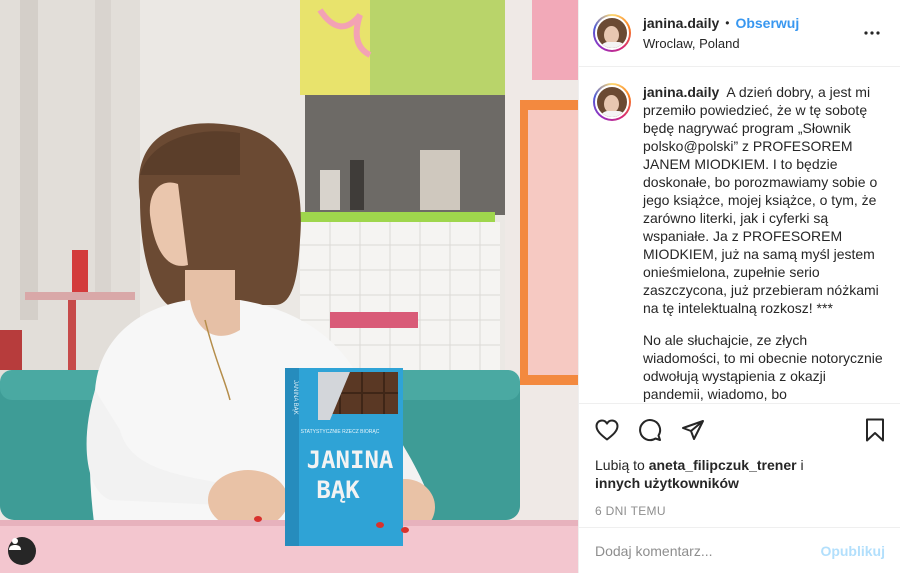 The height and width of the screenshot is (573, 900). I want to click on book-spine-text: JANINA BĄK, so click(295, 397).